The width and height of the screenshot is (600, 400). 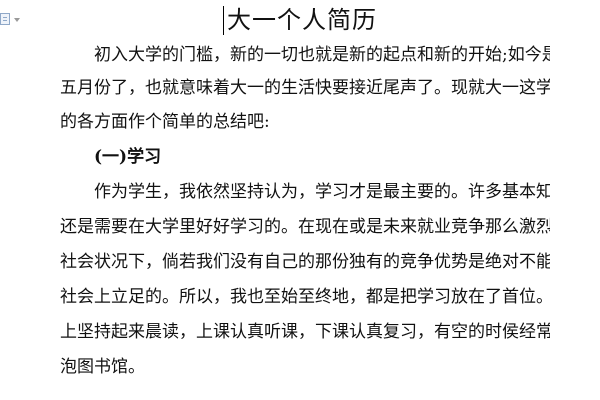 I want to click on paragraph-line-1: 初入大学的门槛，新的一切也就是新的起点和新的开始;如今是, so click(x=322, y=55).